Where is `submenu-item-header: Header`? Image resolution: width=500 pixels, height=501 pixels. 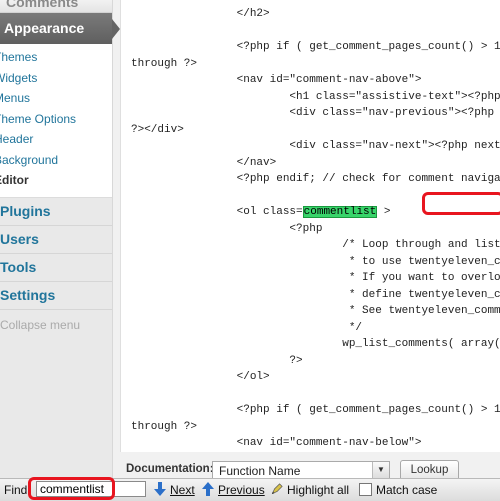
submenu-item-header: Header is located at coordinates (56, 139).